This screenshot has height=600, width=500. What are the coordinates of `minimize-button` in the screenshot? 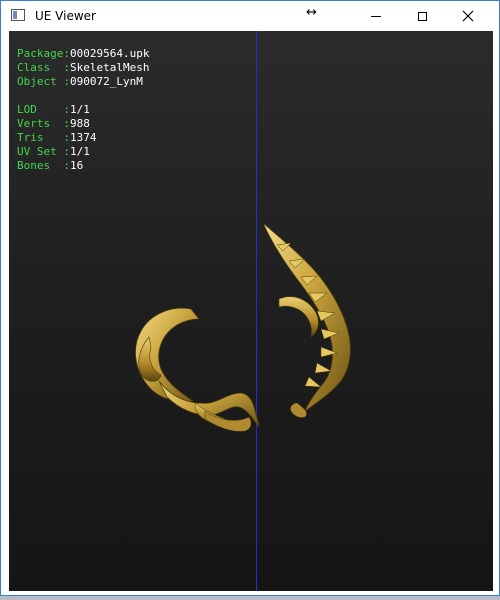 It's located at (376, 16).